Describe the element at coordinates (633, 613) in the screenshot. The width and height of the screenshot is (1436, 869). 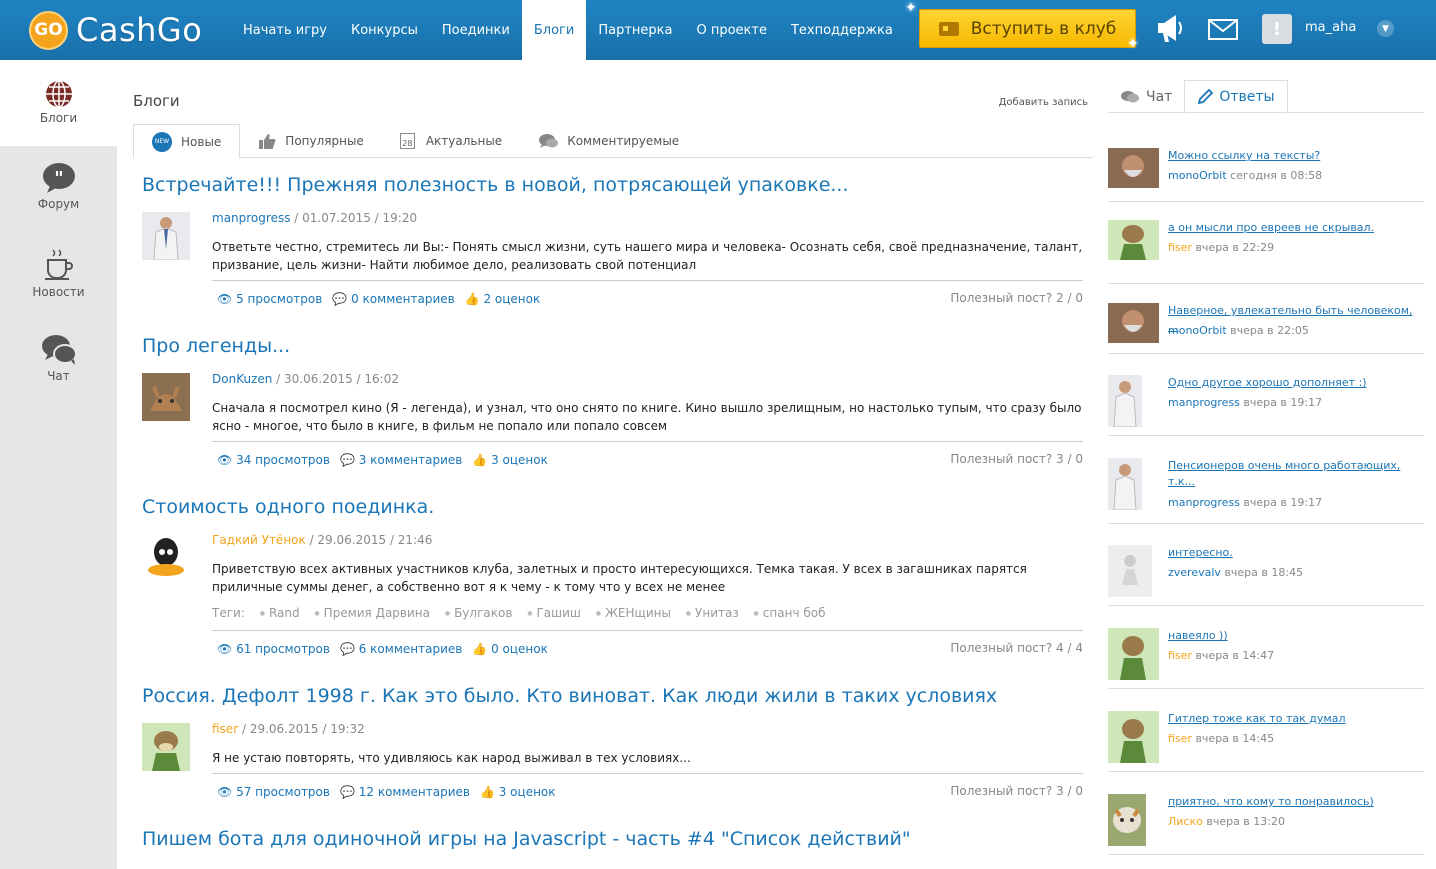
I see `tag: ЖЕНщины` at that location.